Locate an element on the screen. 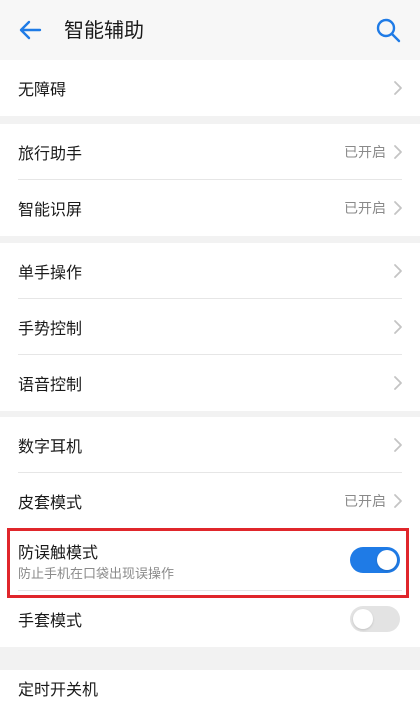 Image resolution: width=420 pixels, height=726 pixels. row-label: 语音控制 is located at coordinates (50, 384).